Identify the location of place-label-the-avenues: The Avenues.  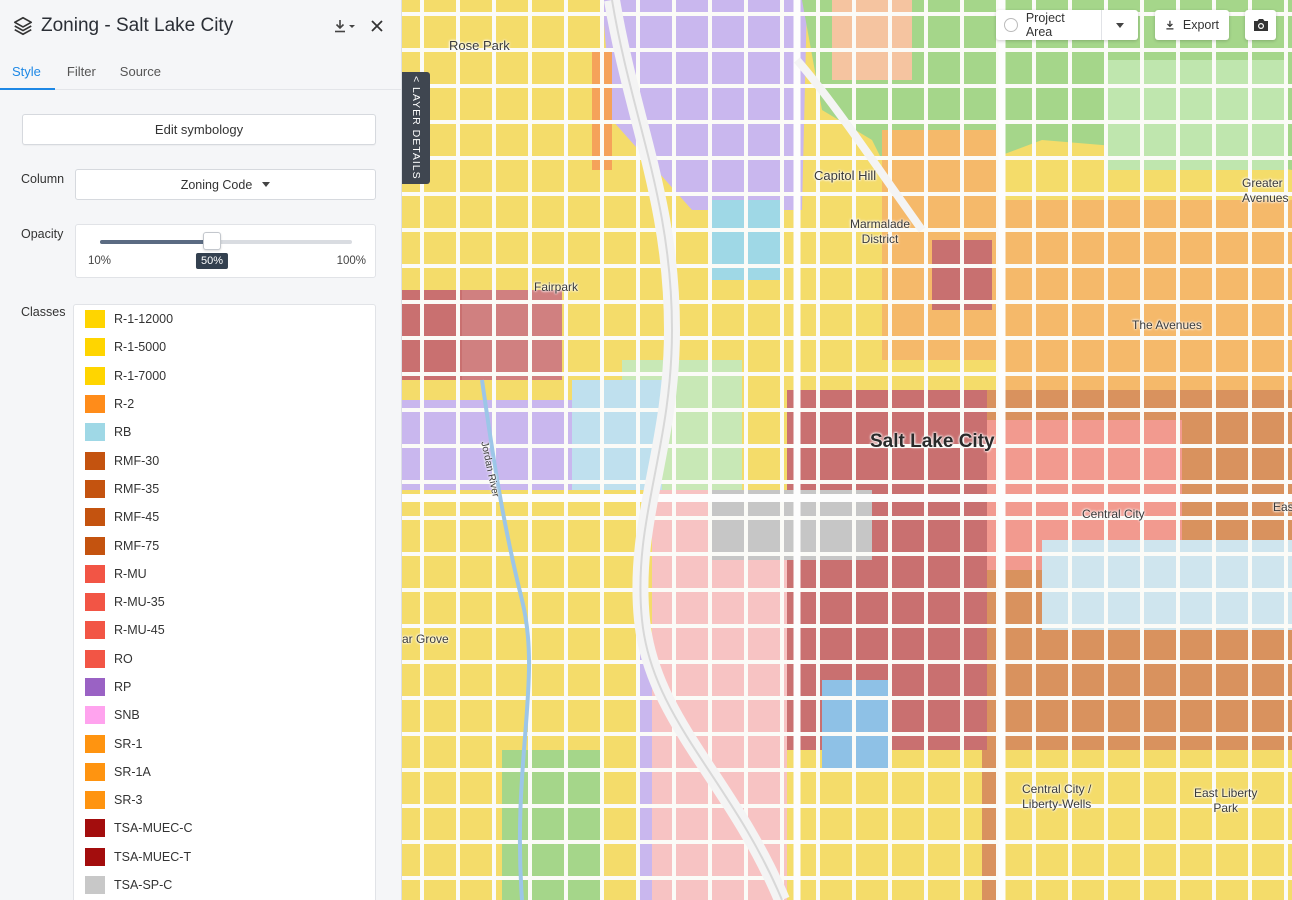
(1167, 325).